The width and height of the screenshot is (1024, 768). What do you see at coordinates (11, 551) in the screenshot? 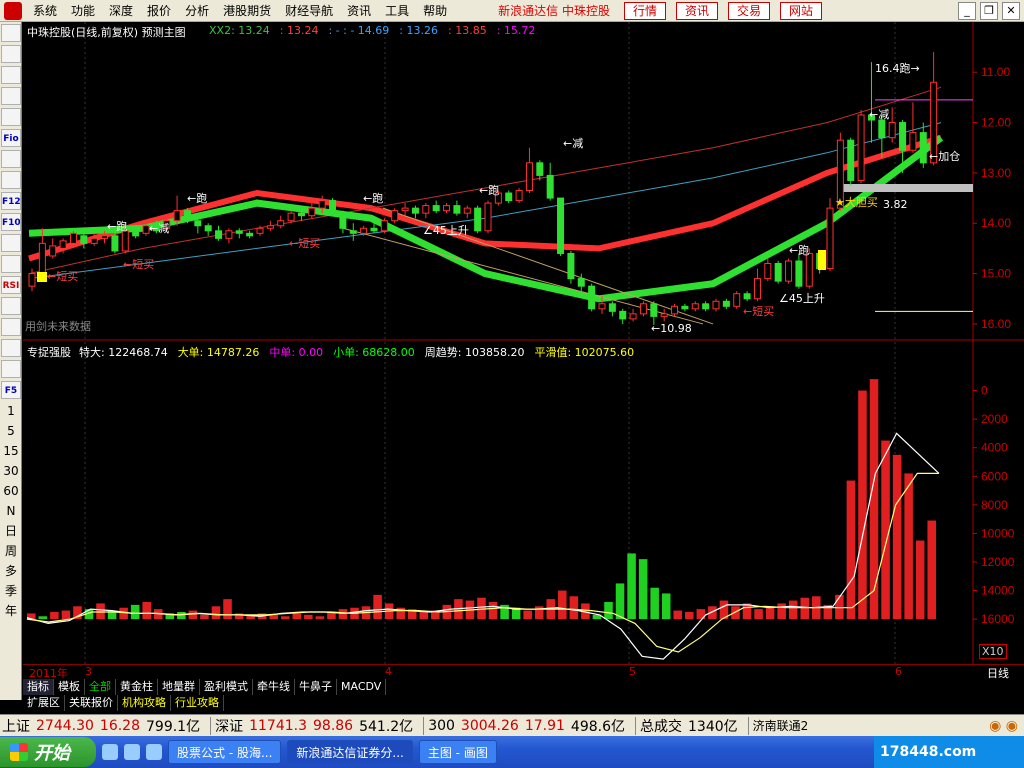
I see `toolbar-button: 周` at bounding box center [11, 551].